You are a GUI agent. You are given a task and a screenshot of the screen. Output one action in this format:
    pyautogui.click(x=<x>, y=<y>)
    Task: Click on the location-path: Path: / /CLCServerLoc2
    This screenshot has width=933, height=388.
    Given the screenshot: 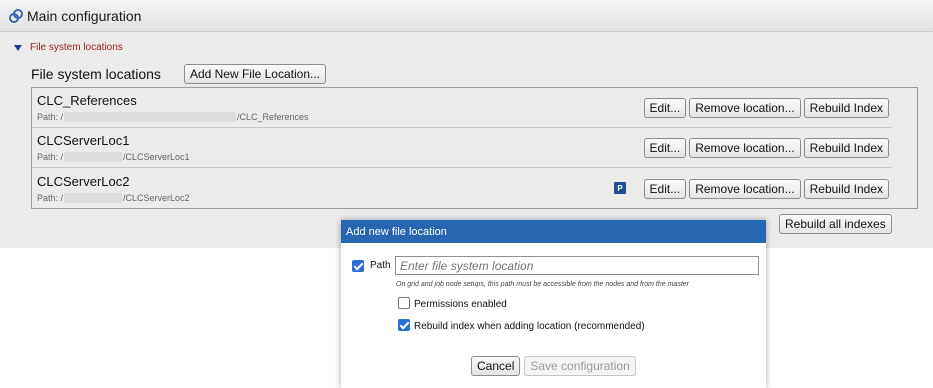 What is the action you would take?
    pyautogui.click(x=113, y=198)
    